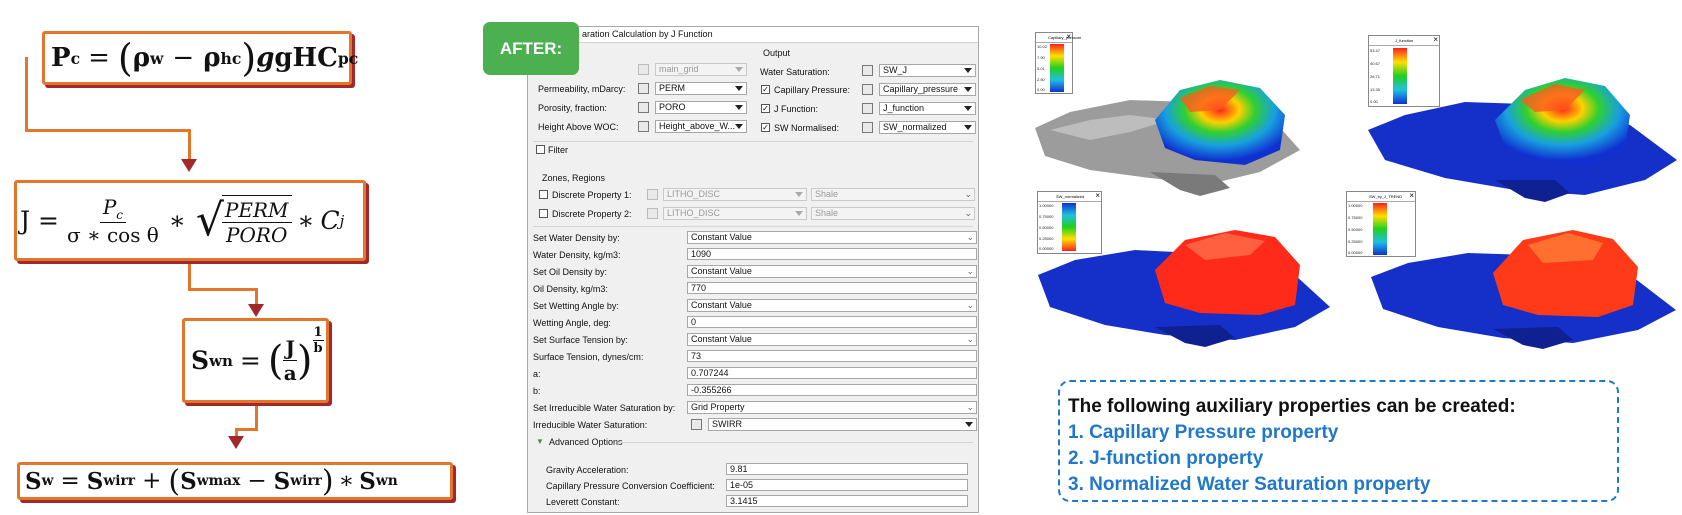 This screenshot has width=1682, height=515. I want to click on grid-icon, so click(643, 69).